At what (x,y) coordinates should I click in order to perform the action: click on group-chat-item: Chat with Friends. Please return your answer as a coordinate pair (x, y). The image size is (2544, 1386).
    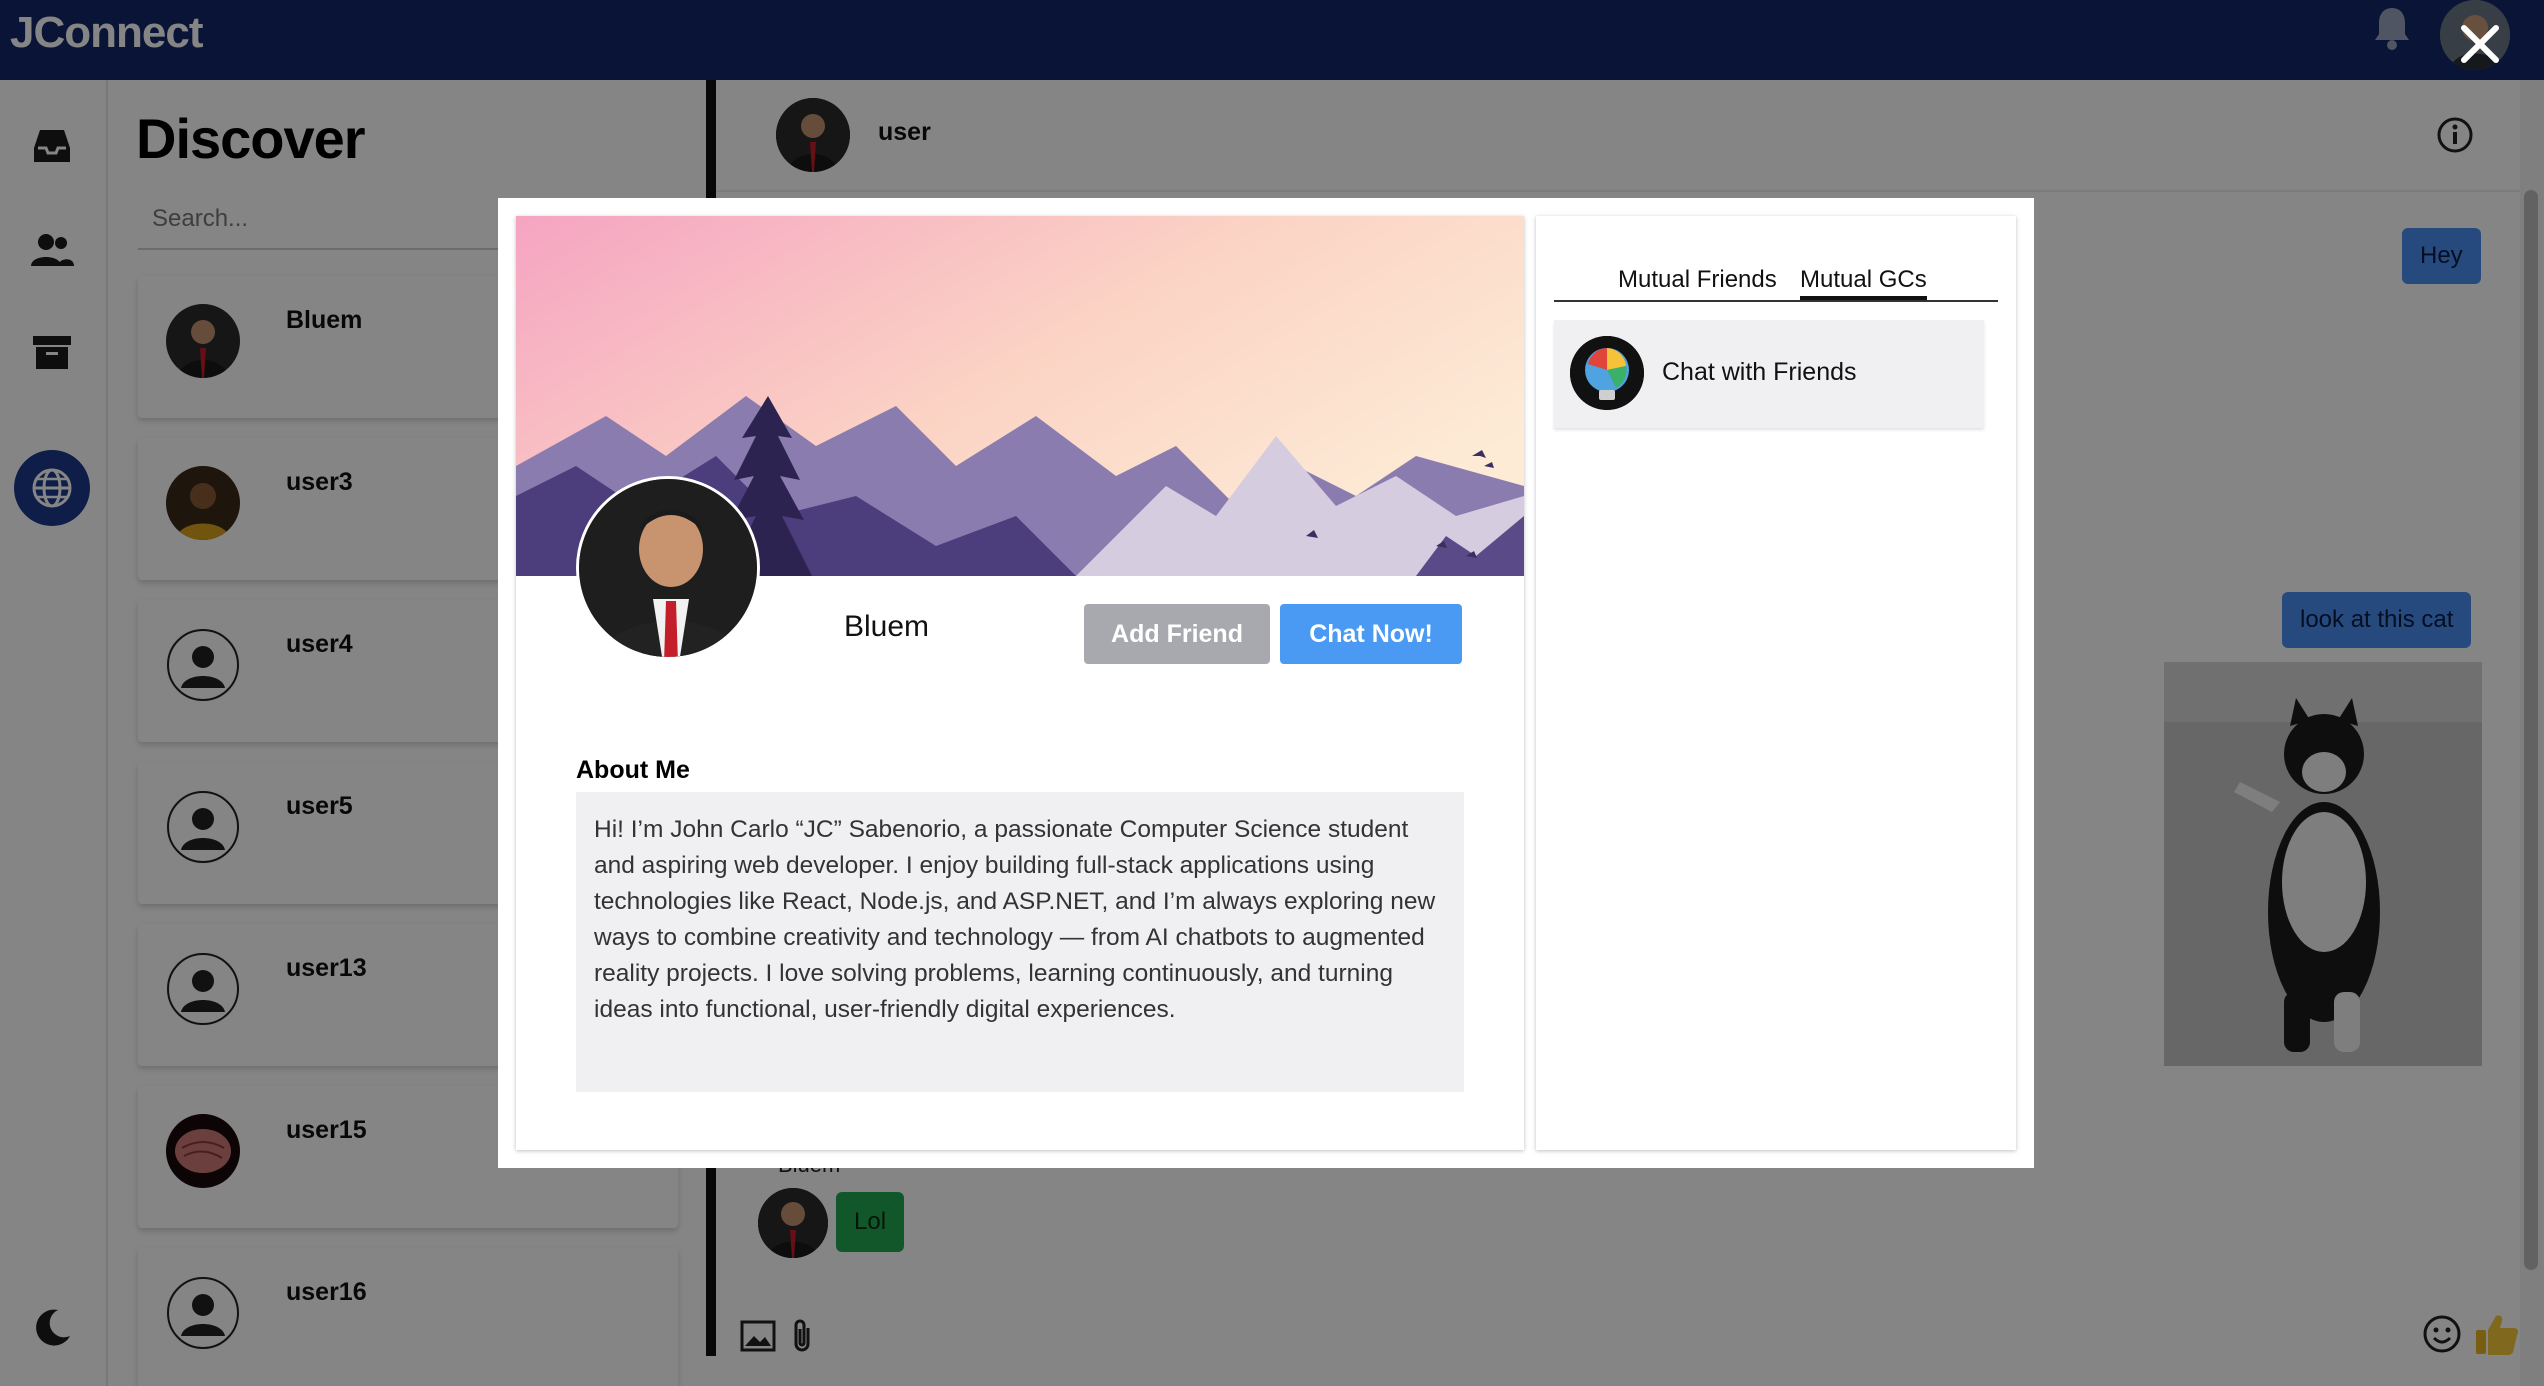
    Looking at the image, I should click on (1769, 374).